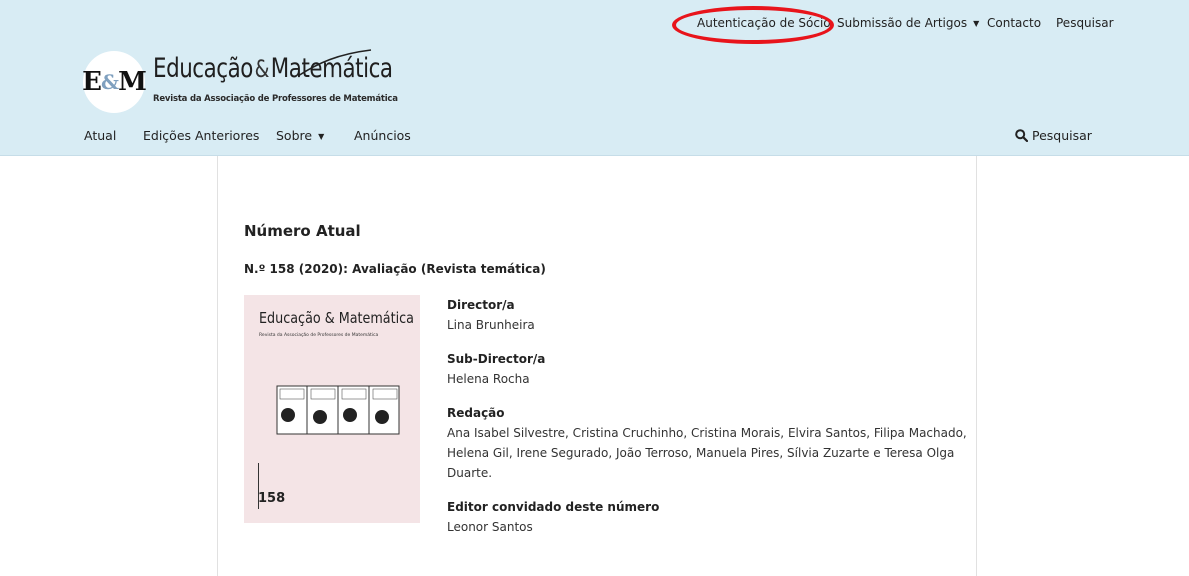 This screenshot has width=1189, height=576. Describe the element at coordinates (476, 413) in the screenshot. I see `field-label-redacao: Redação` at that location.